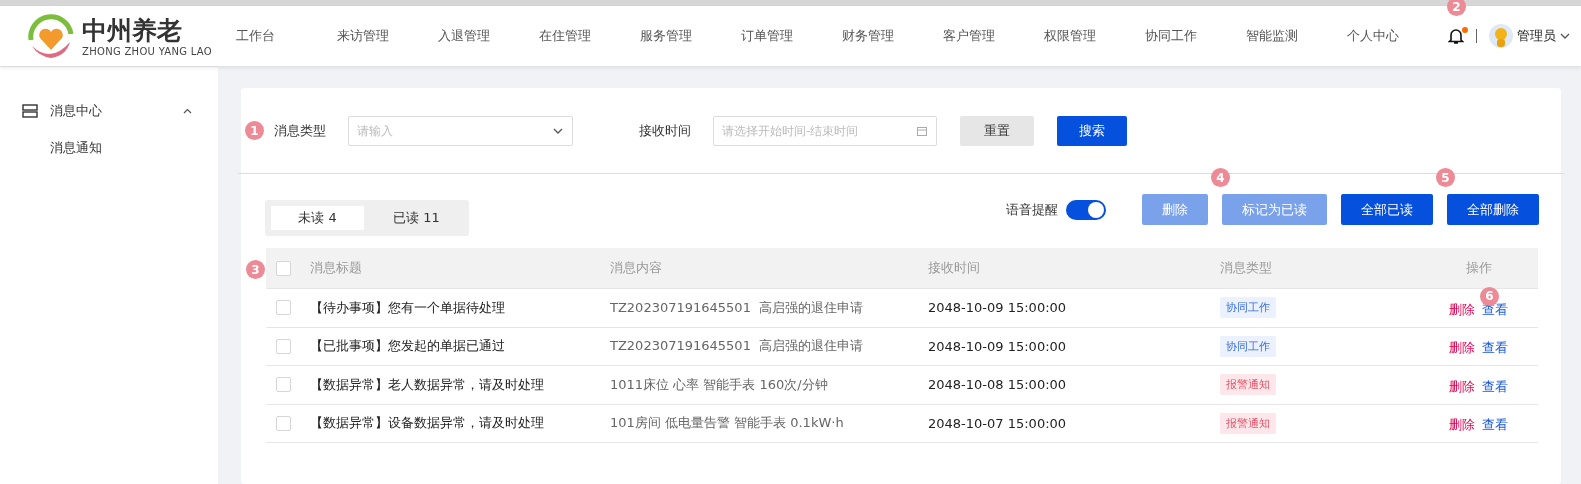 The height and width of the screenshot is (484, 1581). What do you see at coordinates (1456, 36) in the screenshot?
I see `bell-icon` at bounding box center [1456, 36].